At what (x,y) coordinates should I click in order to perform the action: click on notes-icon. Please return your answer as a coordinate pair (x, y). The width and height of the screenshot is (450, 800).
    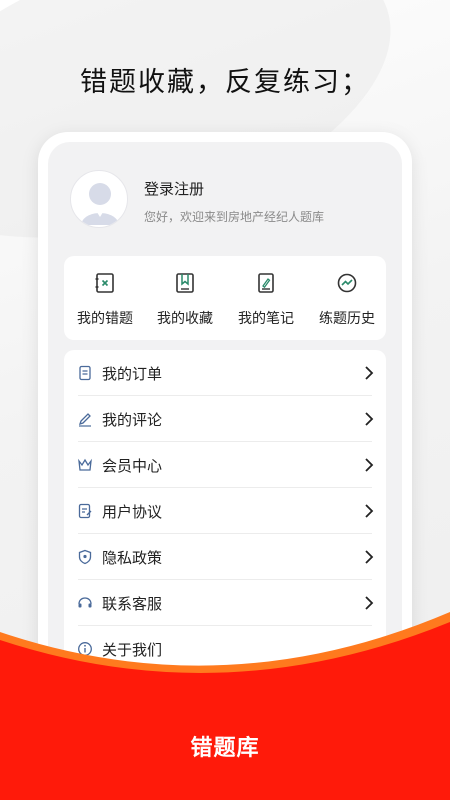
    Looking at the image, I should click on (266, 283).